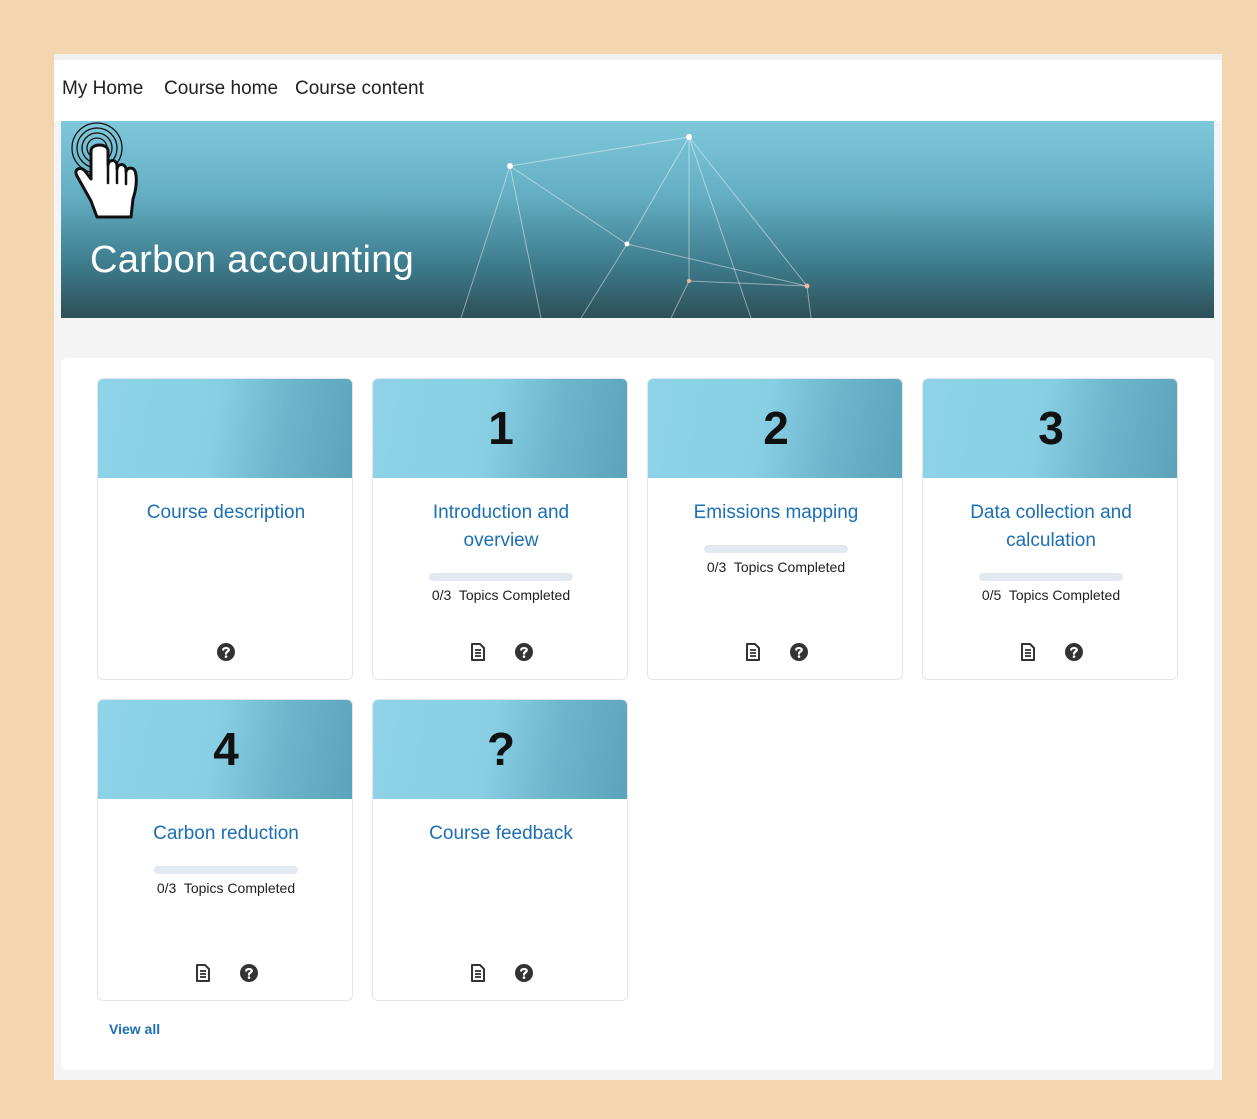  I want to click on card-number: 1, so click(501, 428).